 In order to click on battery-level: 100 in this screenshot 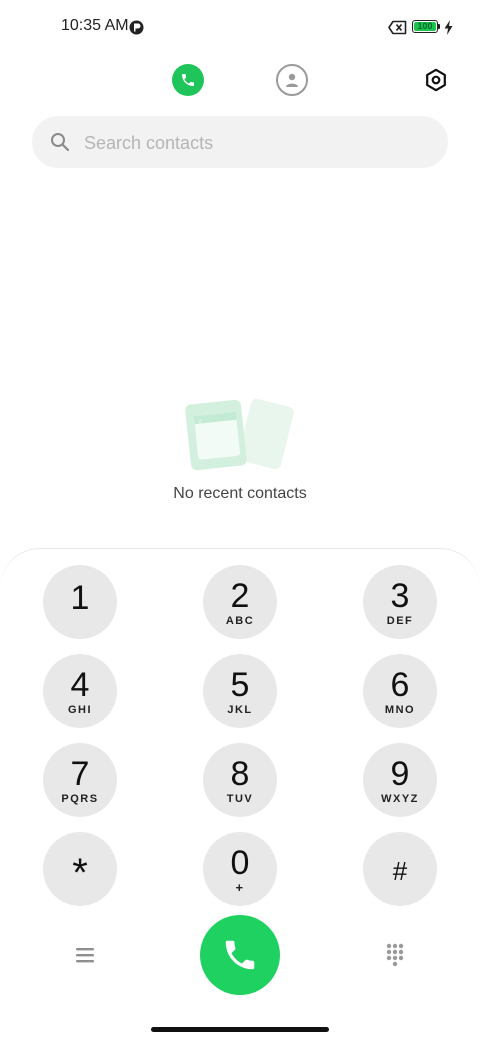, I will do `click(425, 26)`.